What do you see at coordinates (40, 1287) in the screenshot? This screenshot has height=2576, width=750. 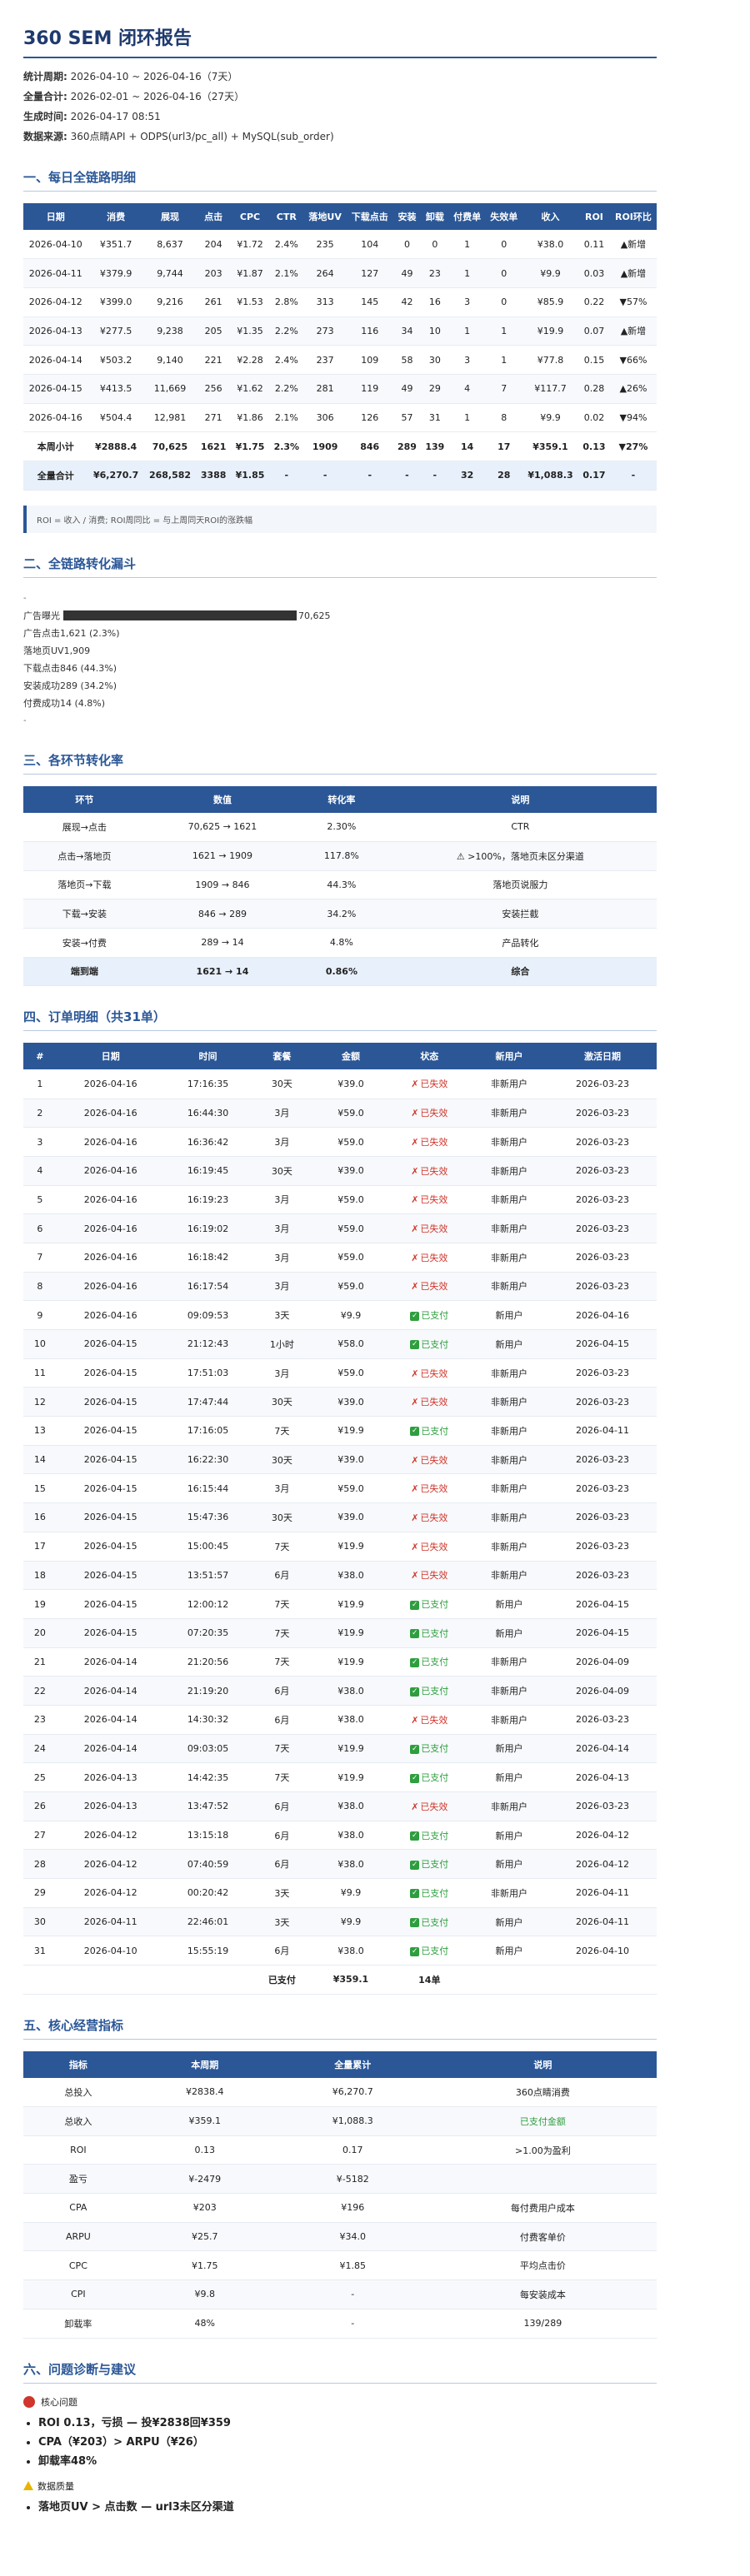 I see `table-cell: 8` at bounding box center [40, 1287].